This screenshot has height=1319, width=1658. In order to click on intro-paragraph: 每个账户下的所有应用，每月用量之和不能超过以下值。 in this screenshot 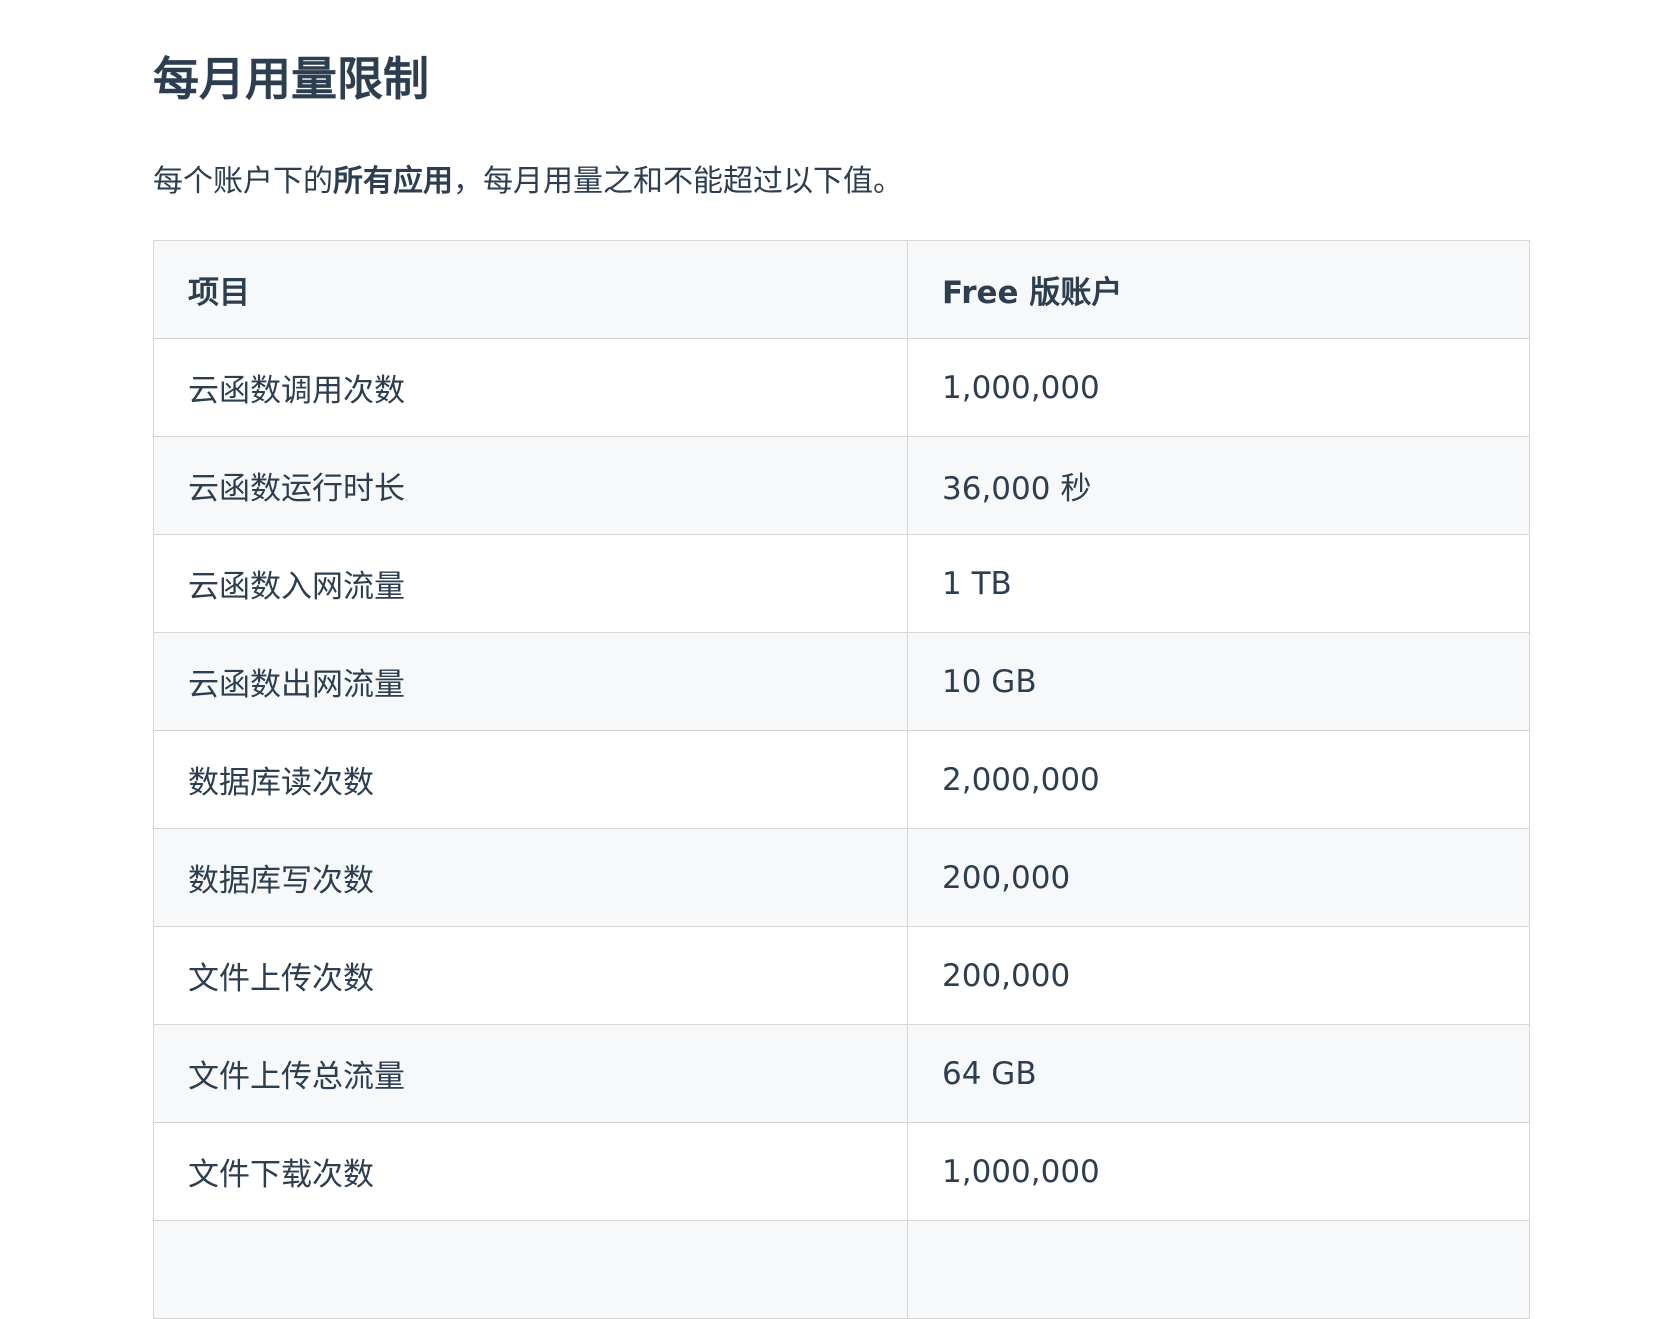, I will do `click(841, 182)`.